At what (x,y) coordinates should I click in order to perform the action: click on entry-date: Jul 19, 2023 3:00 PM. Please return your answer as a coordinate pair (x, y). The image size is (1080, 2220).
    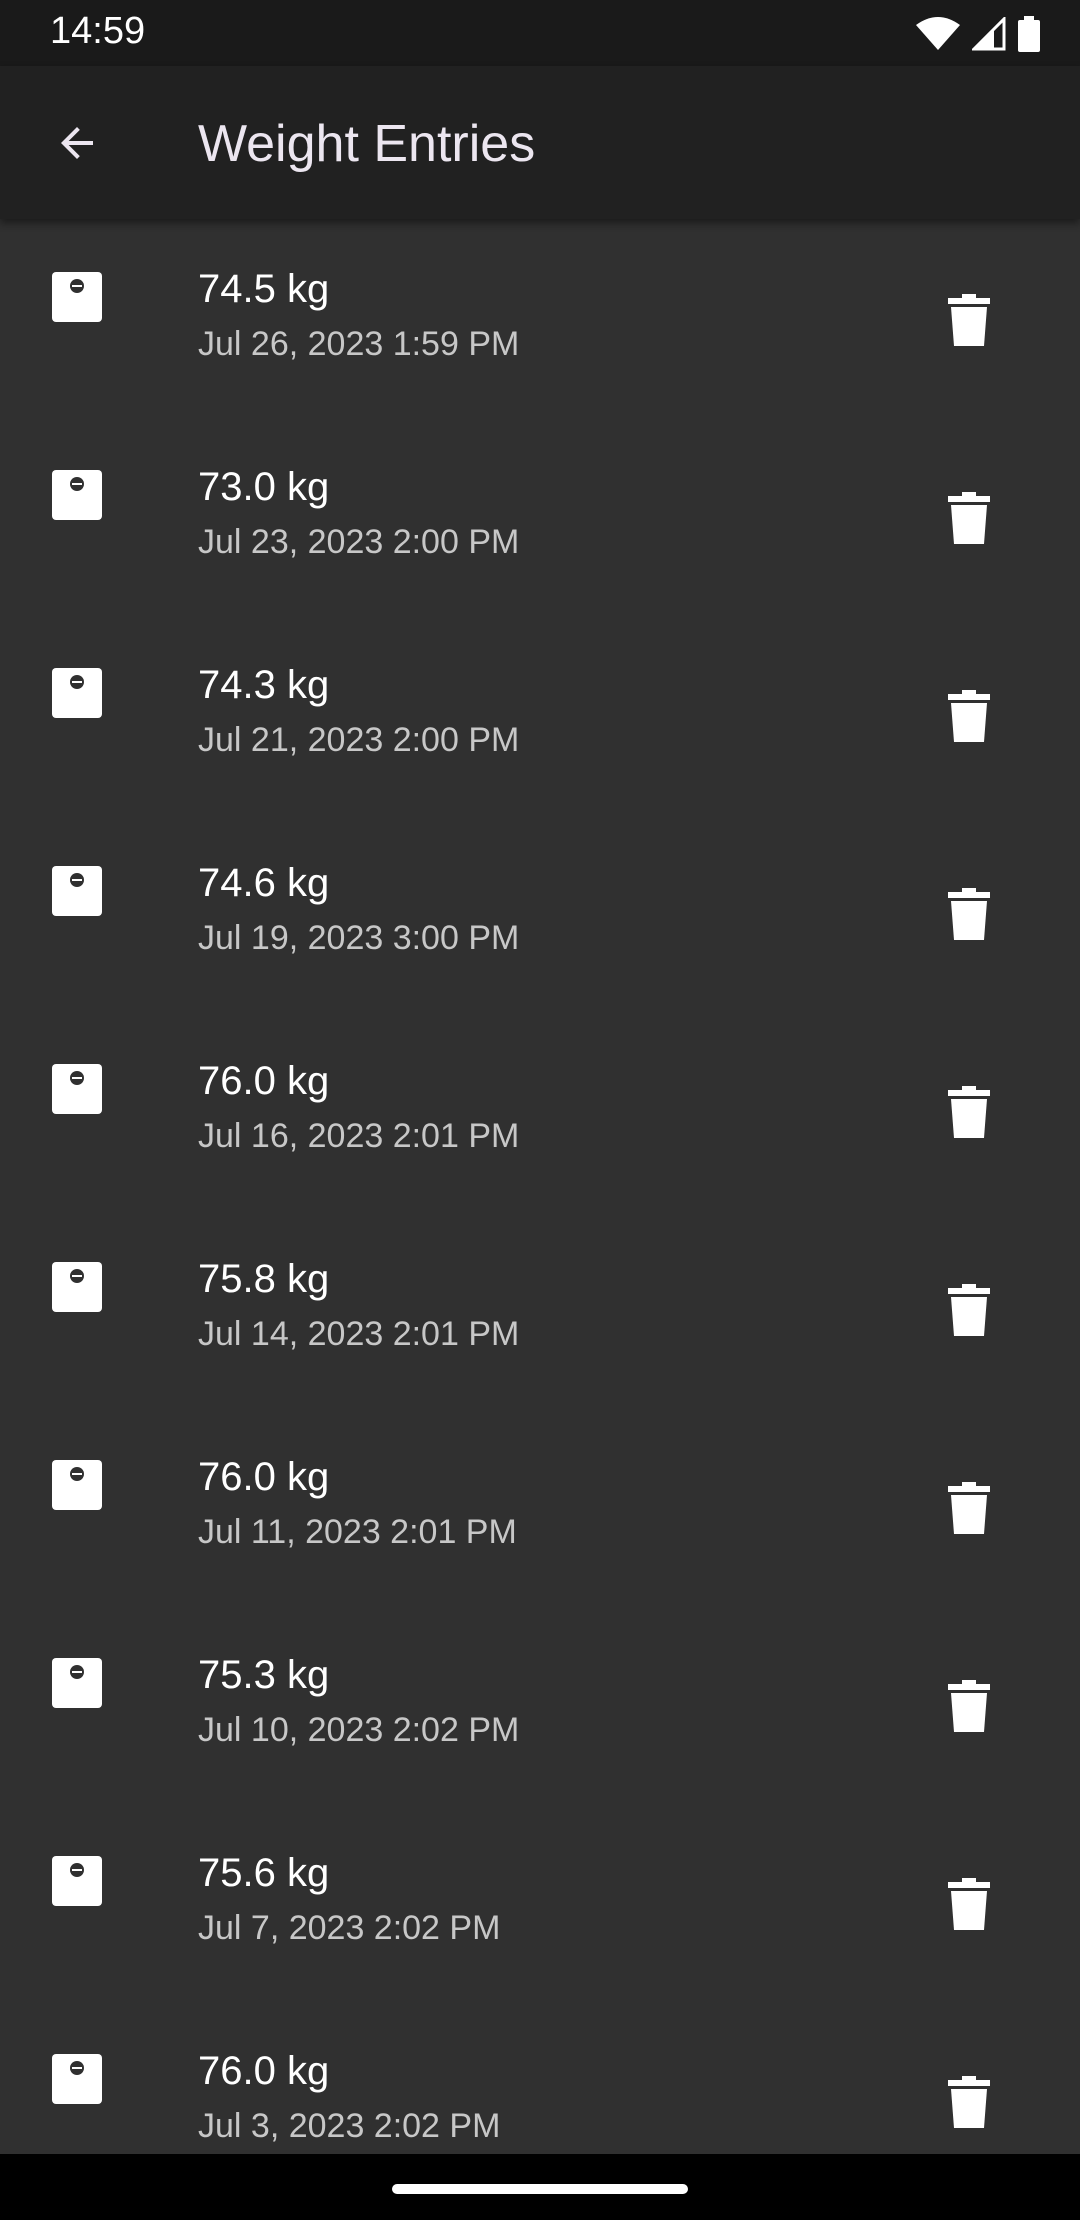
    Looking at the image, I should click on (359, 938).